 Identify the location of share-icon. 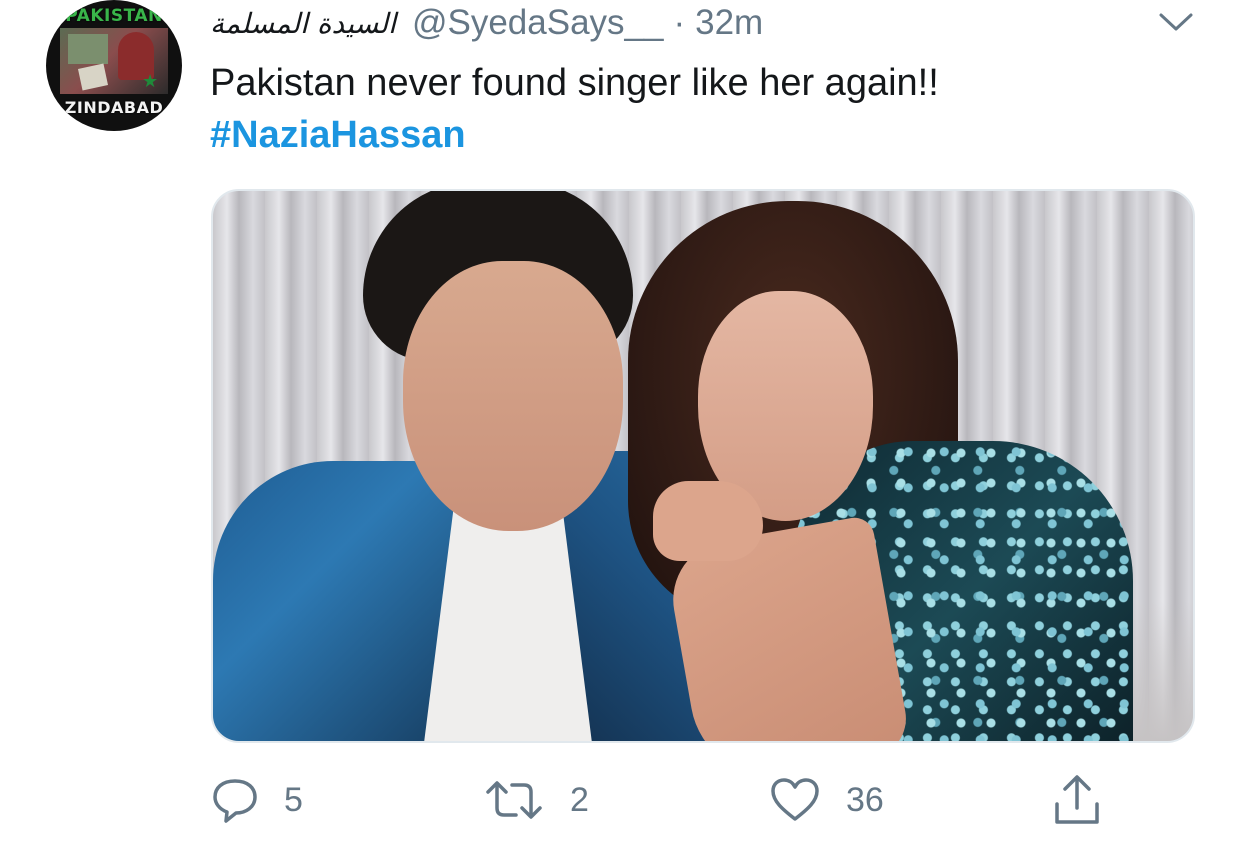
(1077, 799).